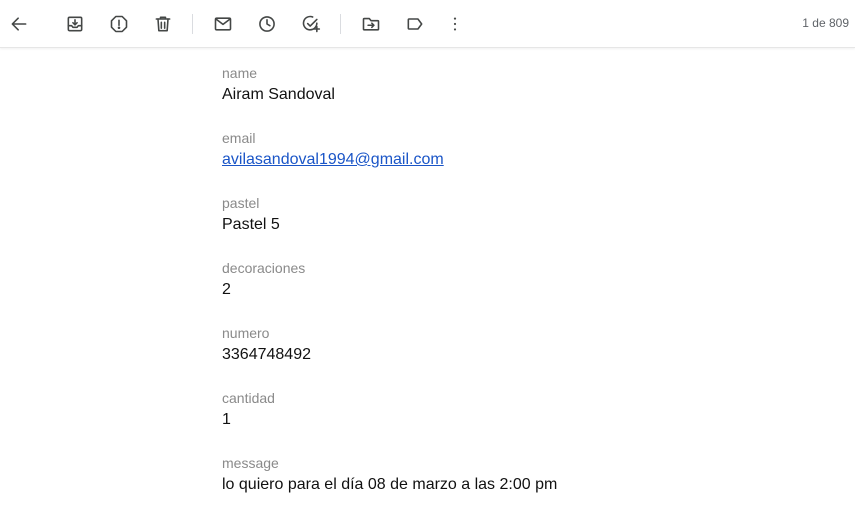 This screenshot has width=855, height=517. I want to click on back-button, so click(19, 24).